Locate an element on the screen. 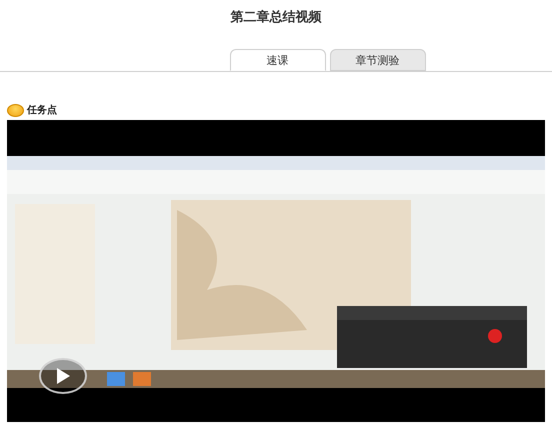 The image size is (552, 425). page-title: 第二章总结视频 is located at coordinates (276, 17).